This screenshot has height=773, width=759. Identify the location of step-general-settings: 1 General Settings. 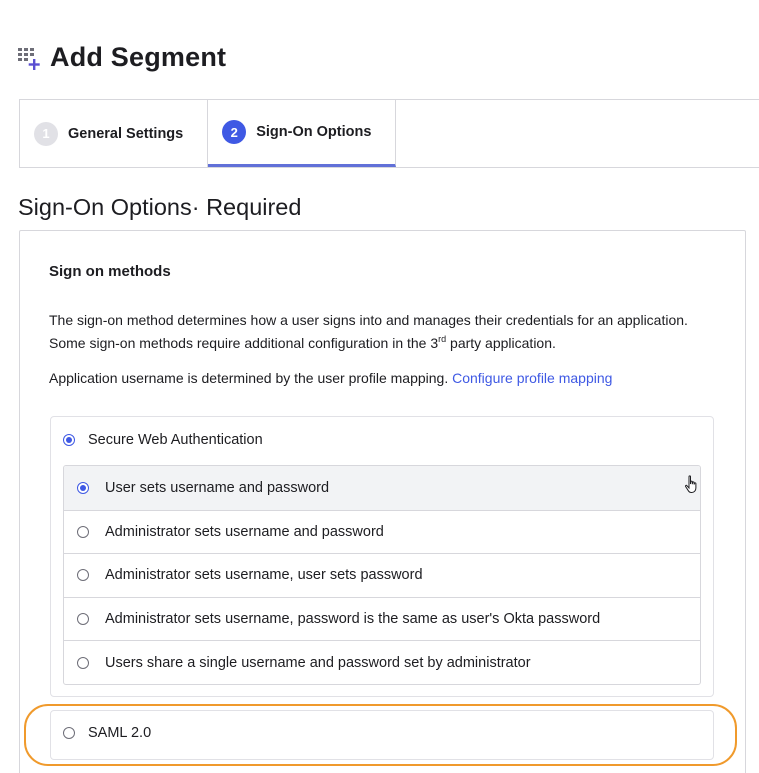
(114, 133).